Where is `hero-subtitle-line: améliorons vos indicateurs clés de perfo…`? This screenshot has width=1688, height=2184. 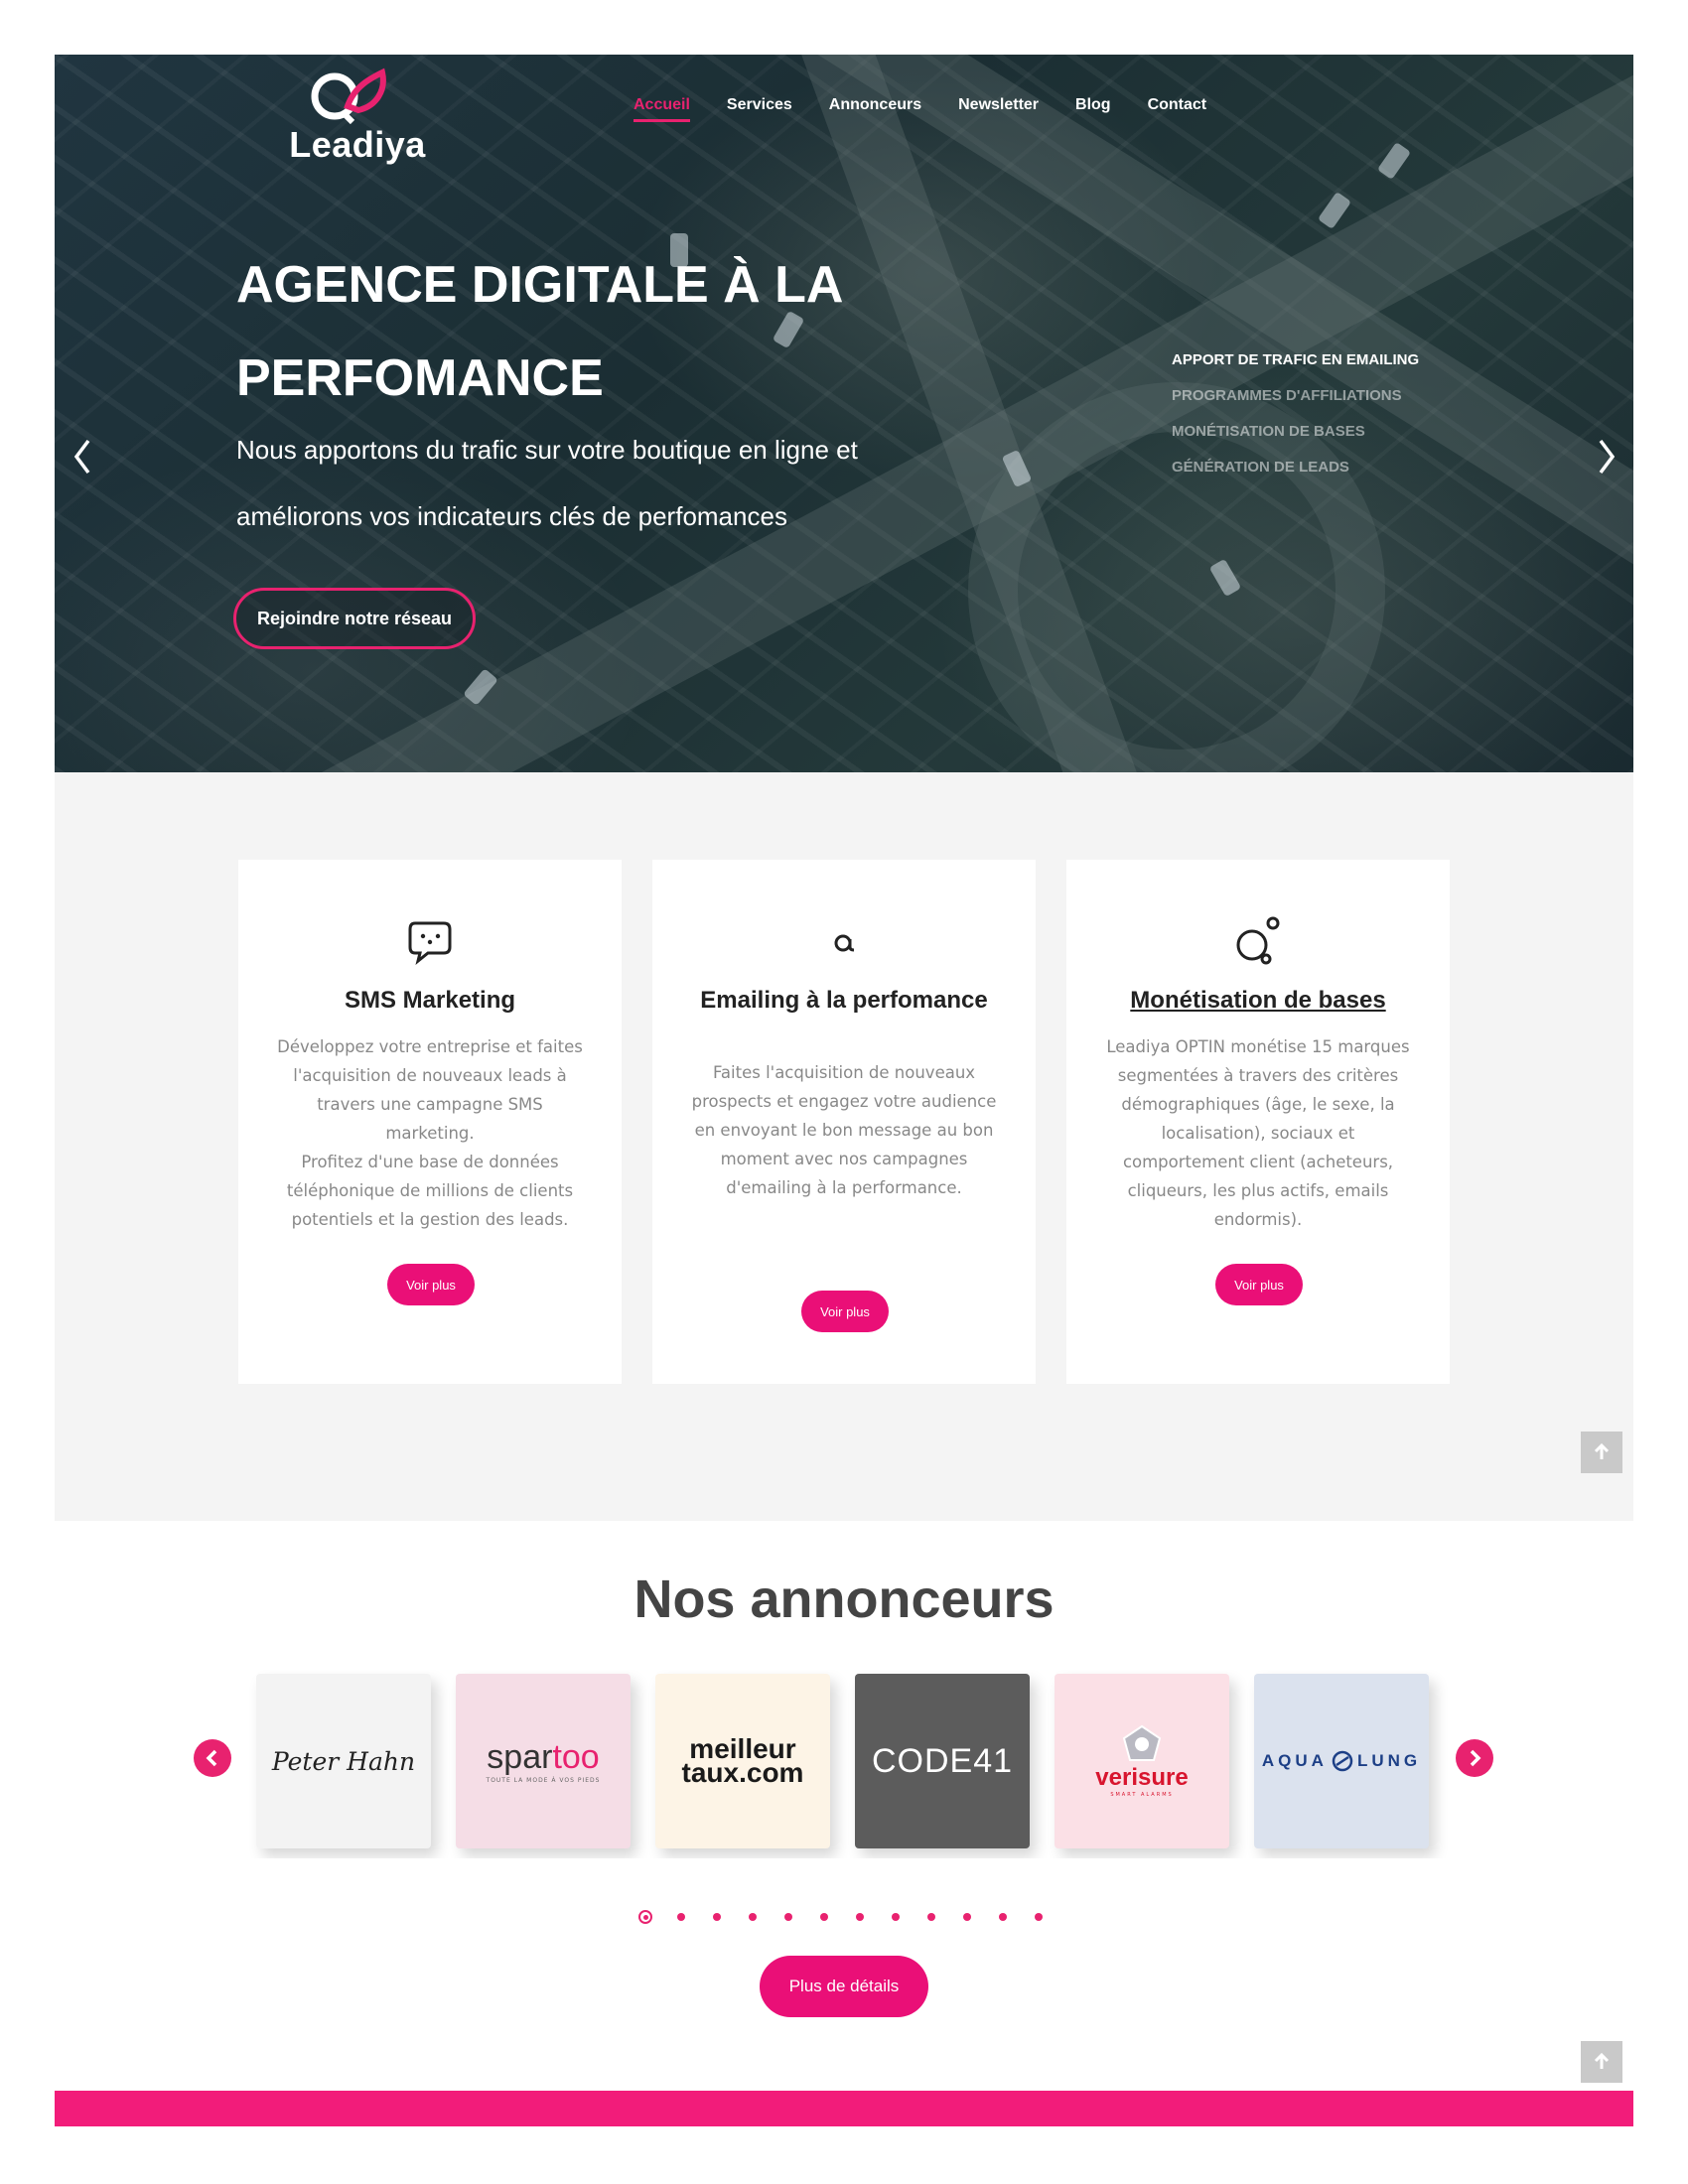 hero-subtitle-line: améliorons vos indicateurs clés de perfo… is located at coordinates (512, 516).